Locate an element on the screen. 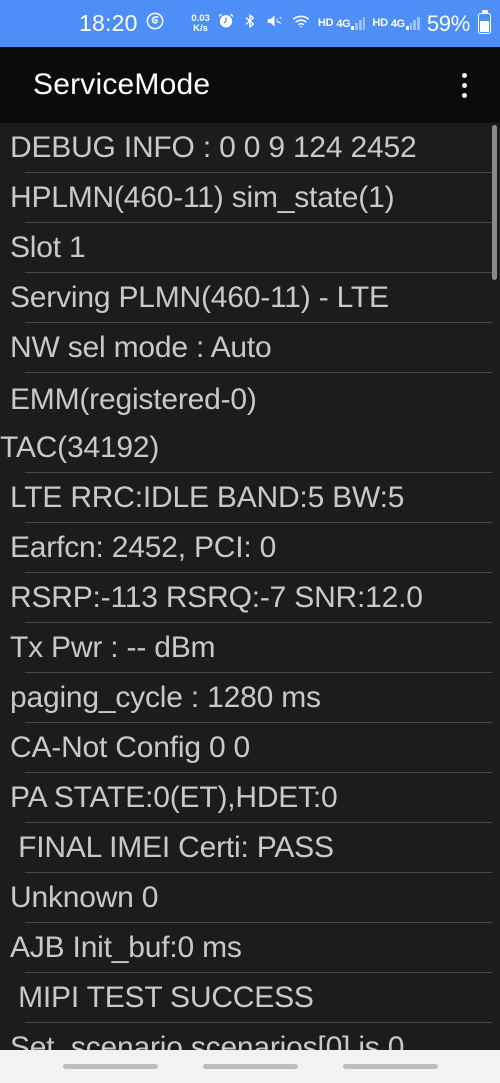  list-item: MIPI TEST SUCCESS is located at coordinates (250, 998).